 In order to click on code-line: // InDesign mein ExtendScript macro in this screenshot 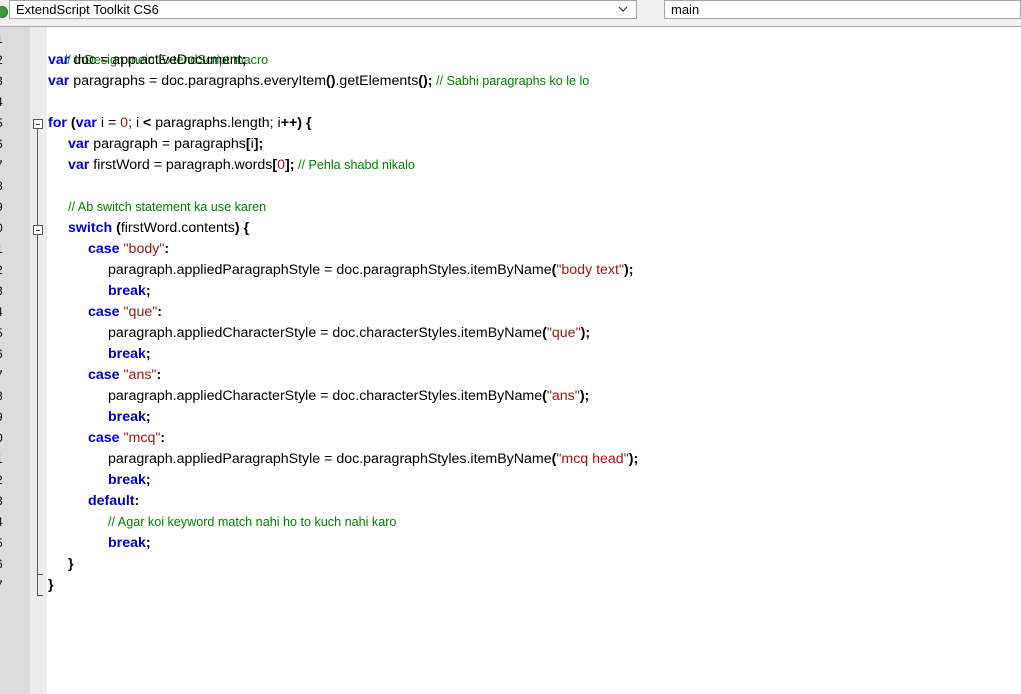, I will do `click(158, 48)`.